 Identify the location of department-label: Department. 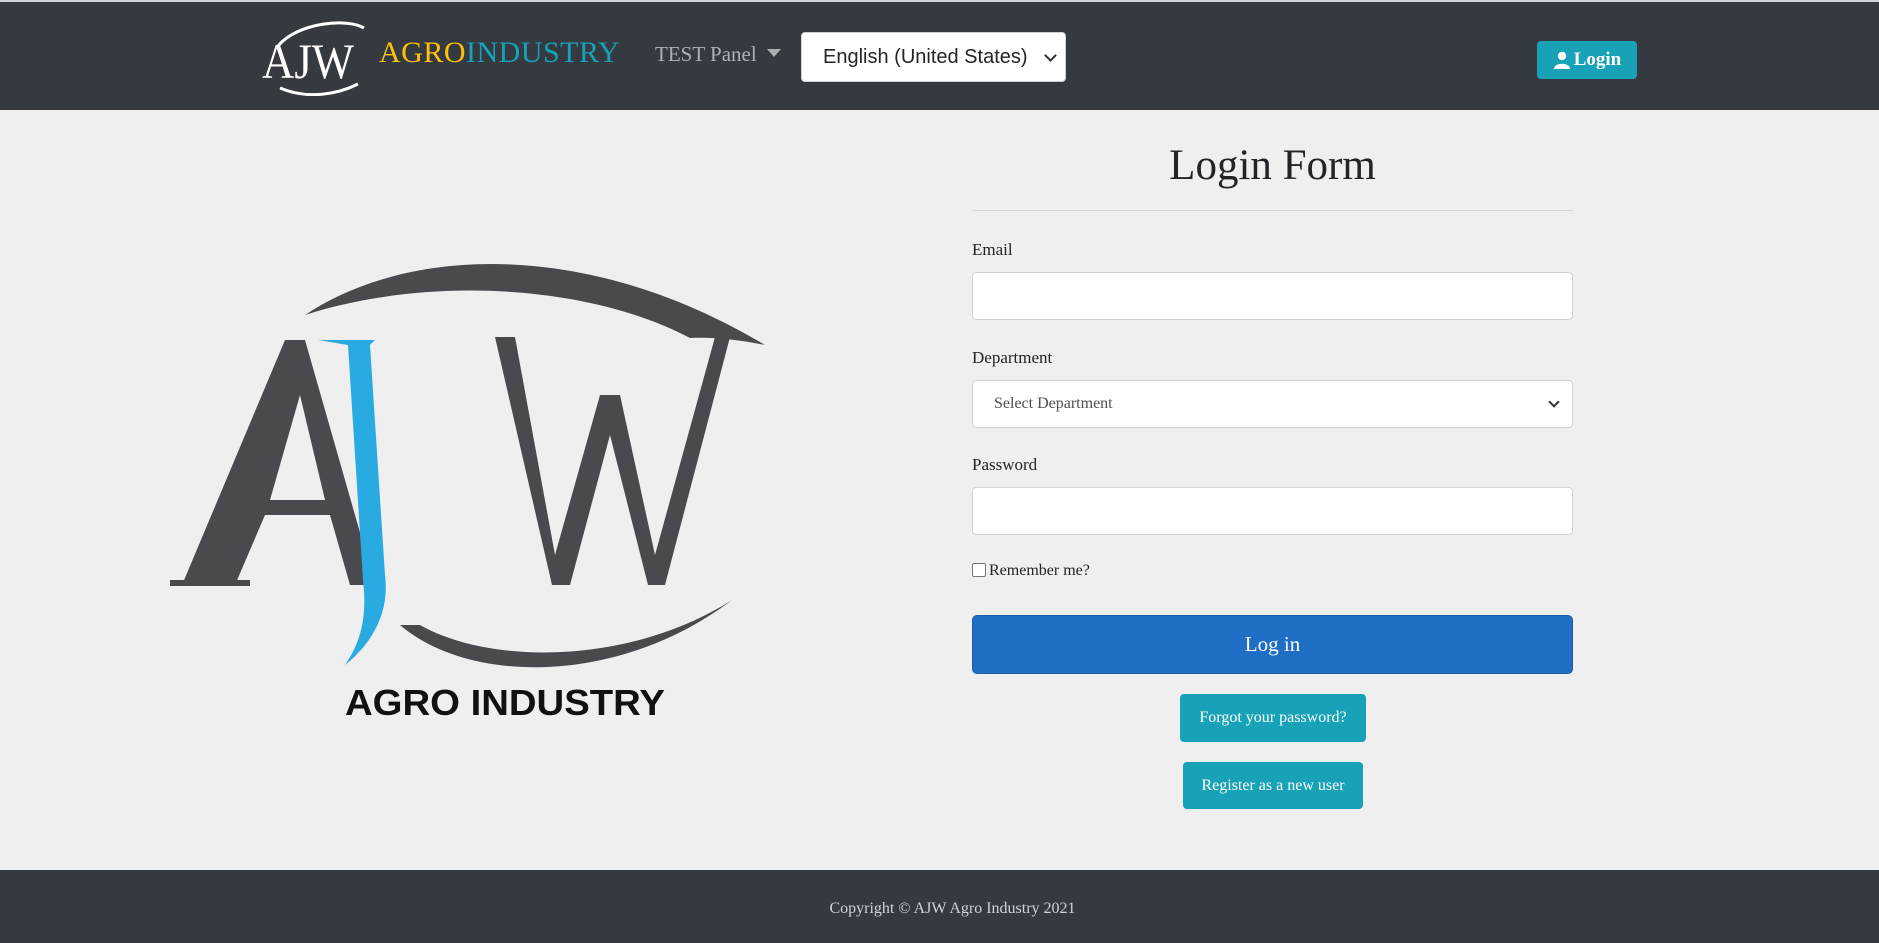
(1012, 357).